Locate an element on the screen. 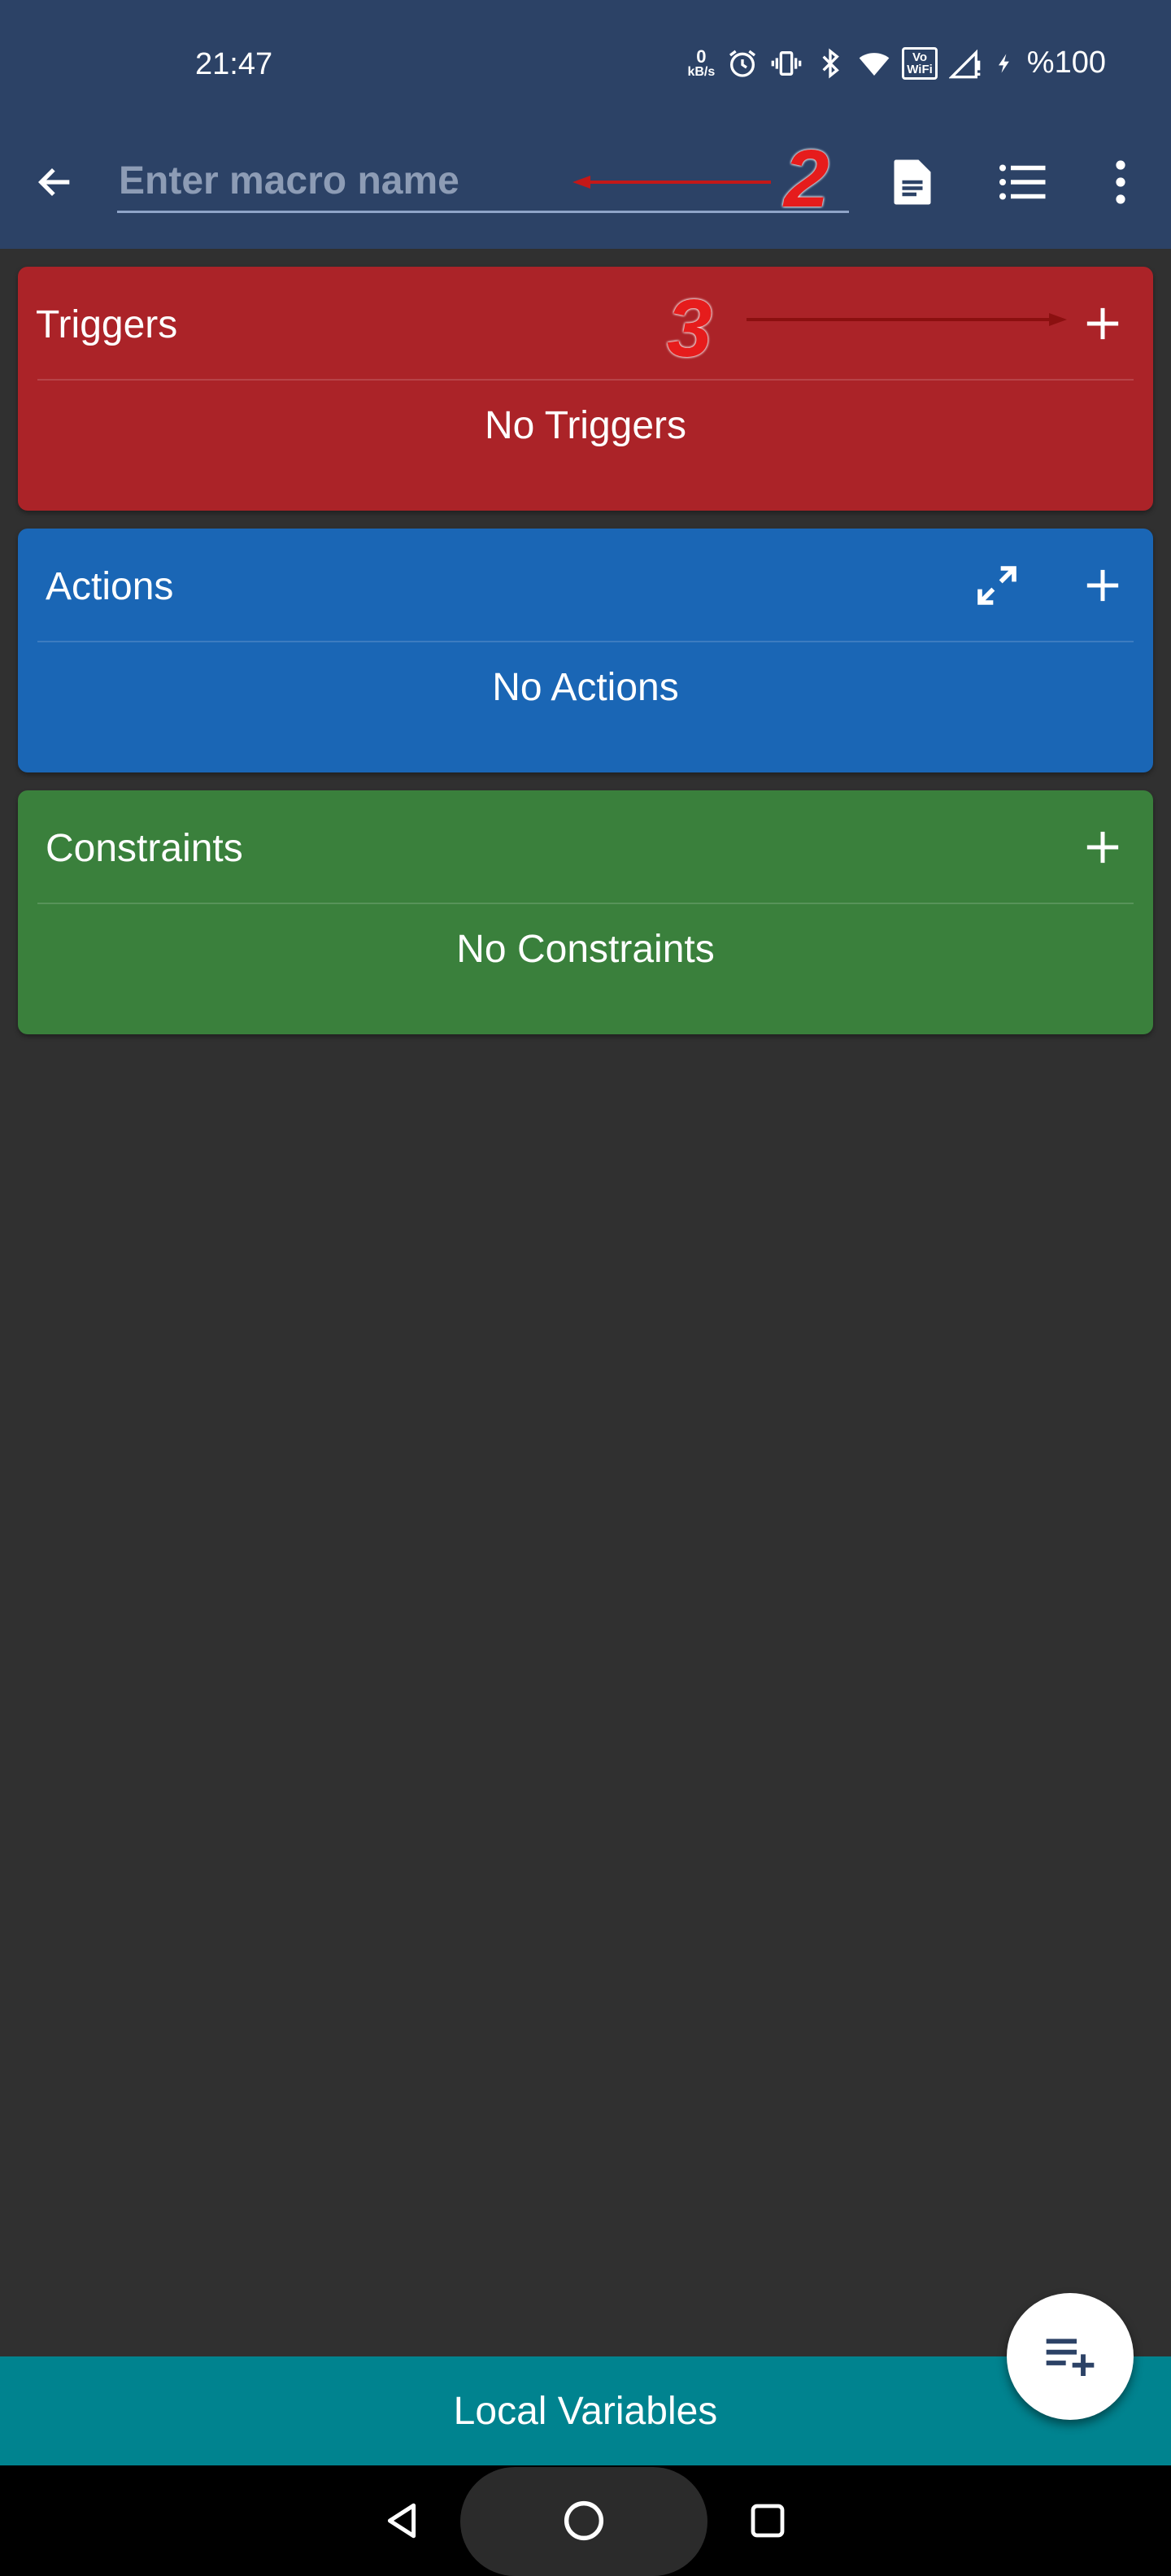 The width and height of the screenshot is (1171, 2576). more-options-button is located at coordinates (1121, 182).